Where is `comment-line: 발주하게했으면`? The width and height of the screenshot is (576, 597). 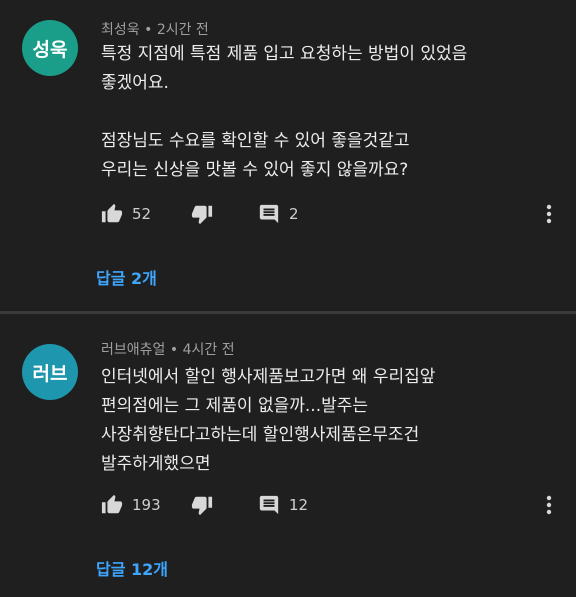
comment-line: 발주하게했으면 is located at coordinates (156, 464).